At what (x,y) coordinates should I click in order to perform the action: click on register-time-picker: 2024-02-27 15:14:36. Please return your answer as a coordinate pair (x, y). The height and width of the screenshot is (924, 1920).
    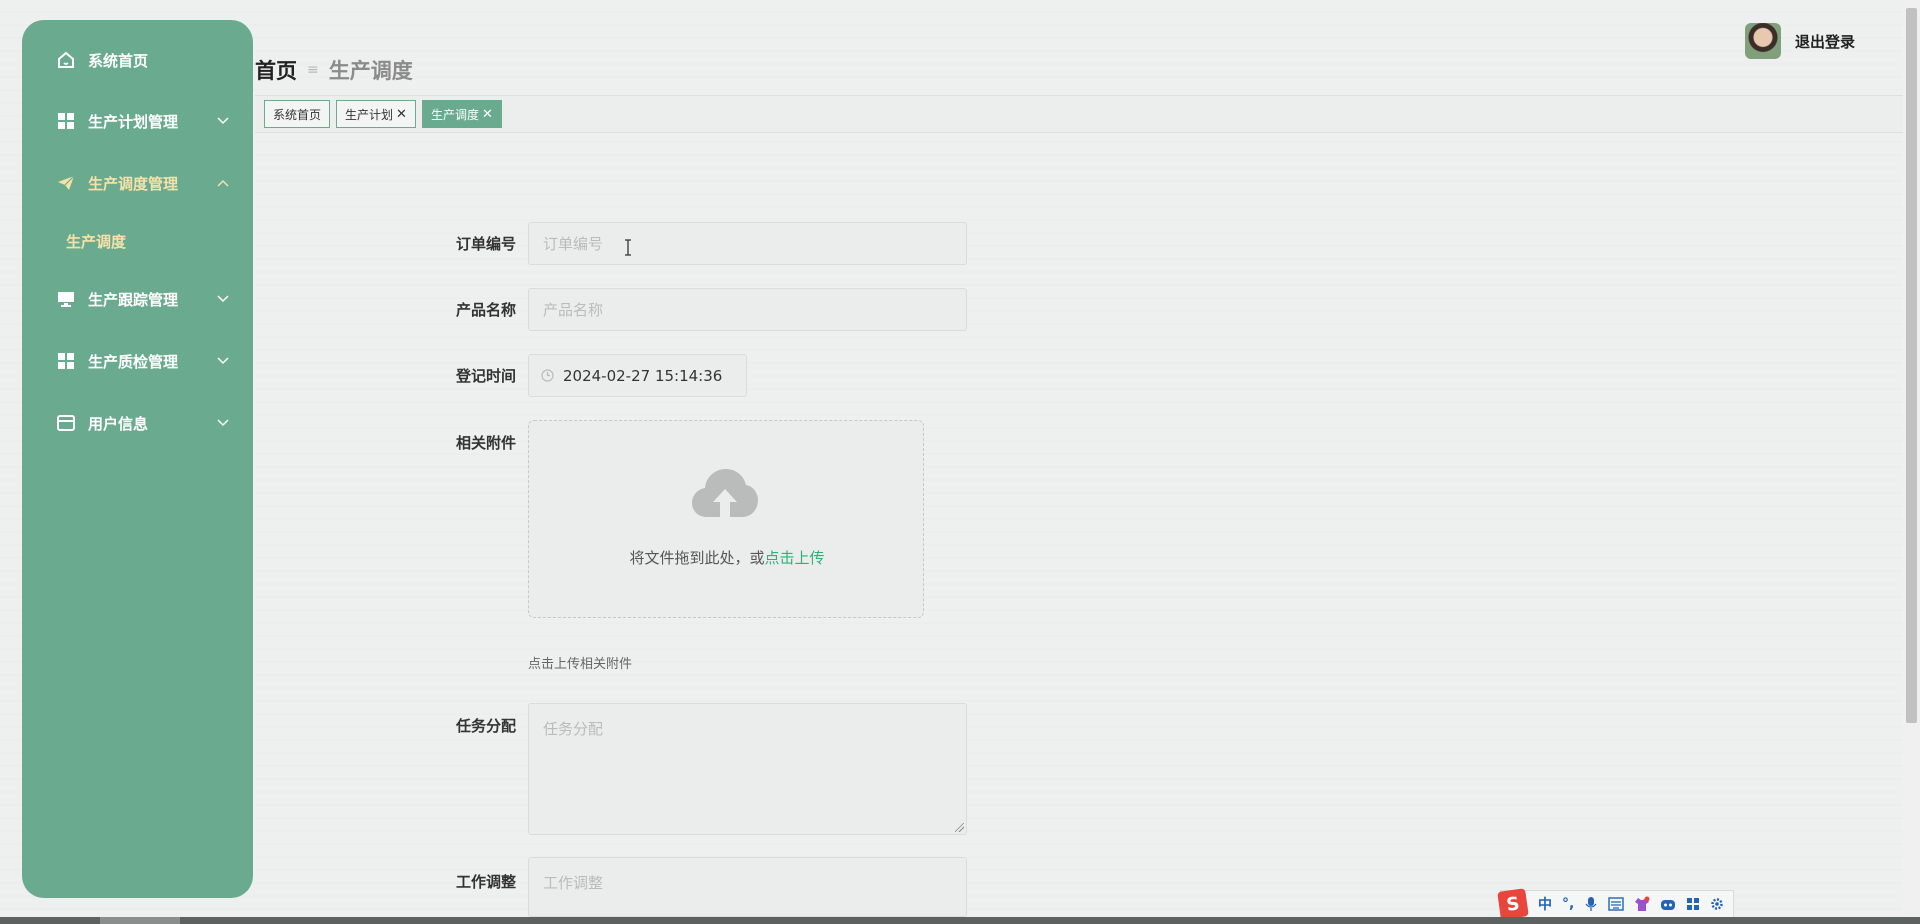
    Looking at the image, I should click on (637, 375).